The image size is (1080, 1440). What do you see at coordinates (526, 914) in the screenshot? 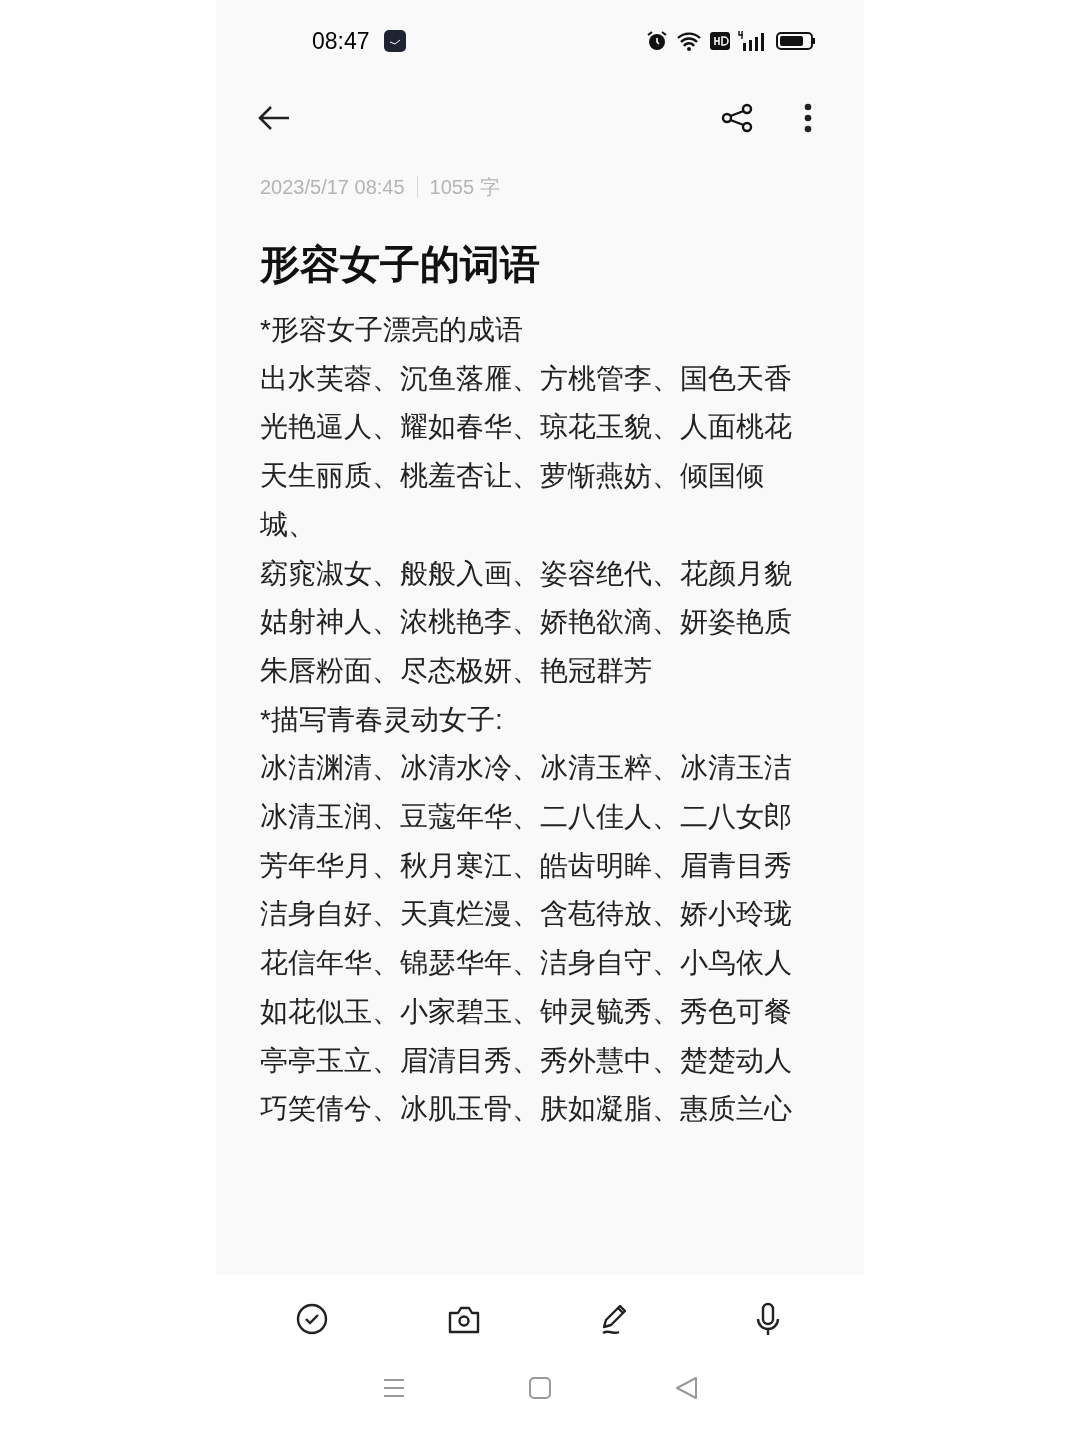
I see `note-paragraph: 洁身自好、天真烂漫、含苞待放、娇小玲珑` at bounding box center [526, 914].